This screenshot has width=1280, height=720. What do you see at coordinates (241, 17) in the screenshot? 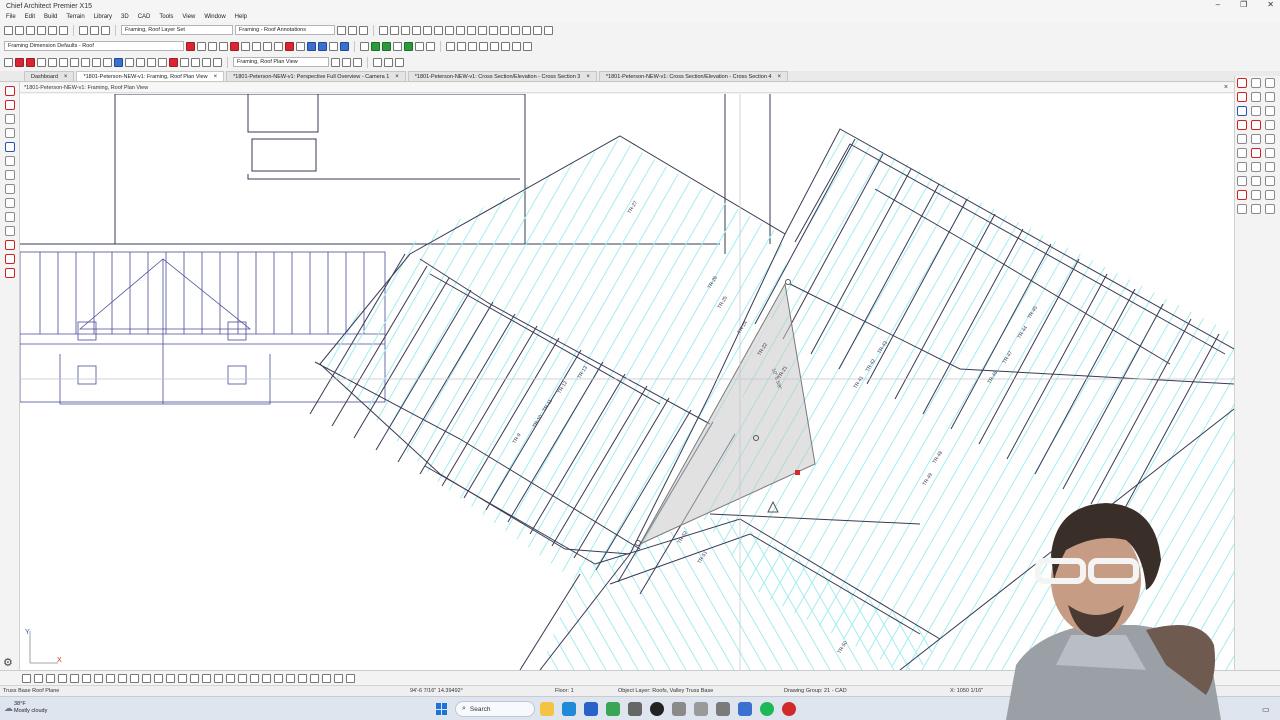
I see `menu-help: Help` at bounding box center [241, 17].